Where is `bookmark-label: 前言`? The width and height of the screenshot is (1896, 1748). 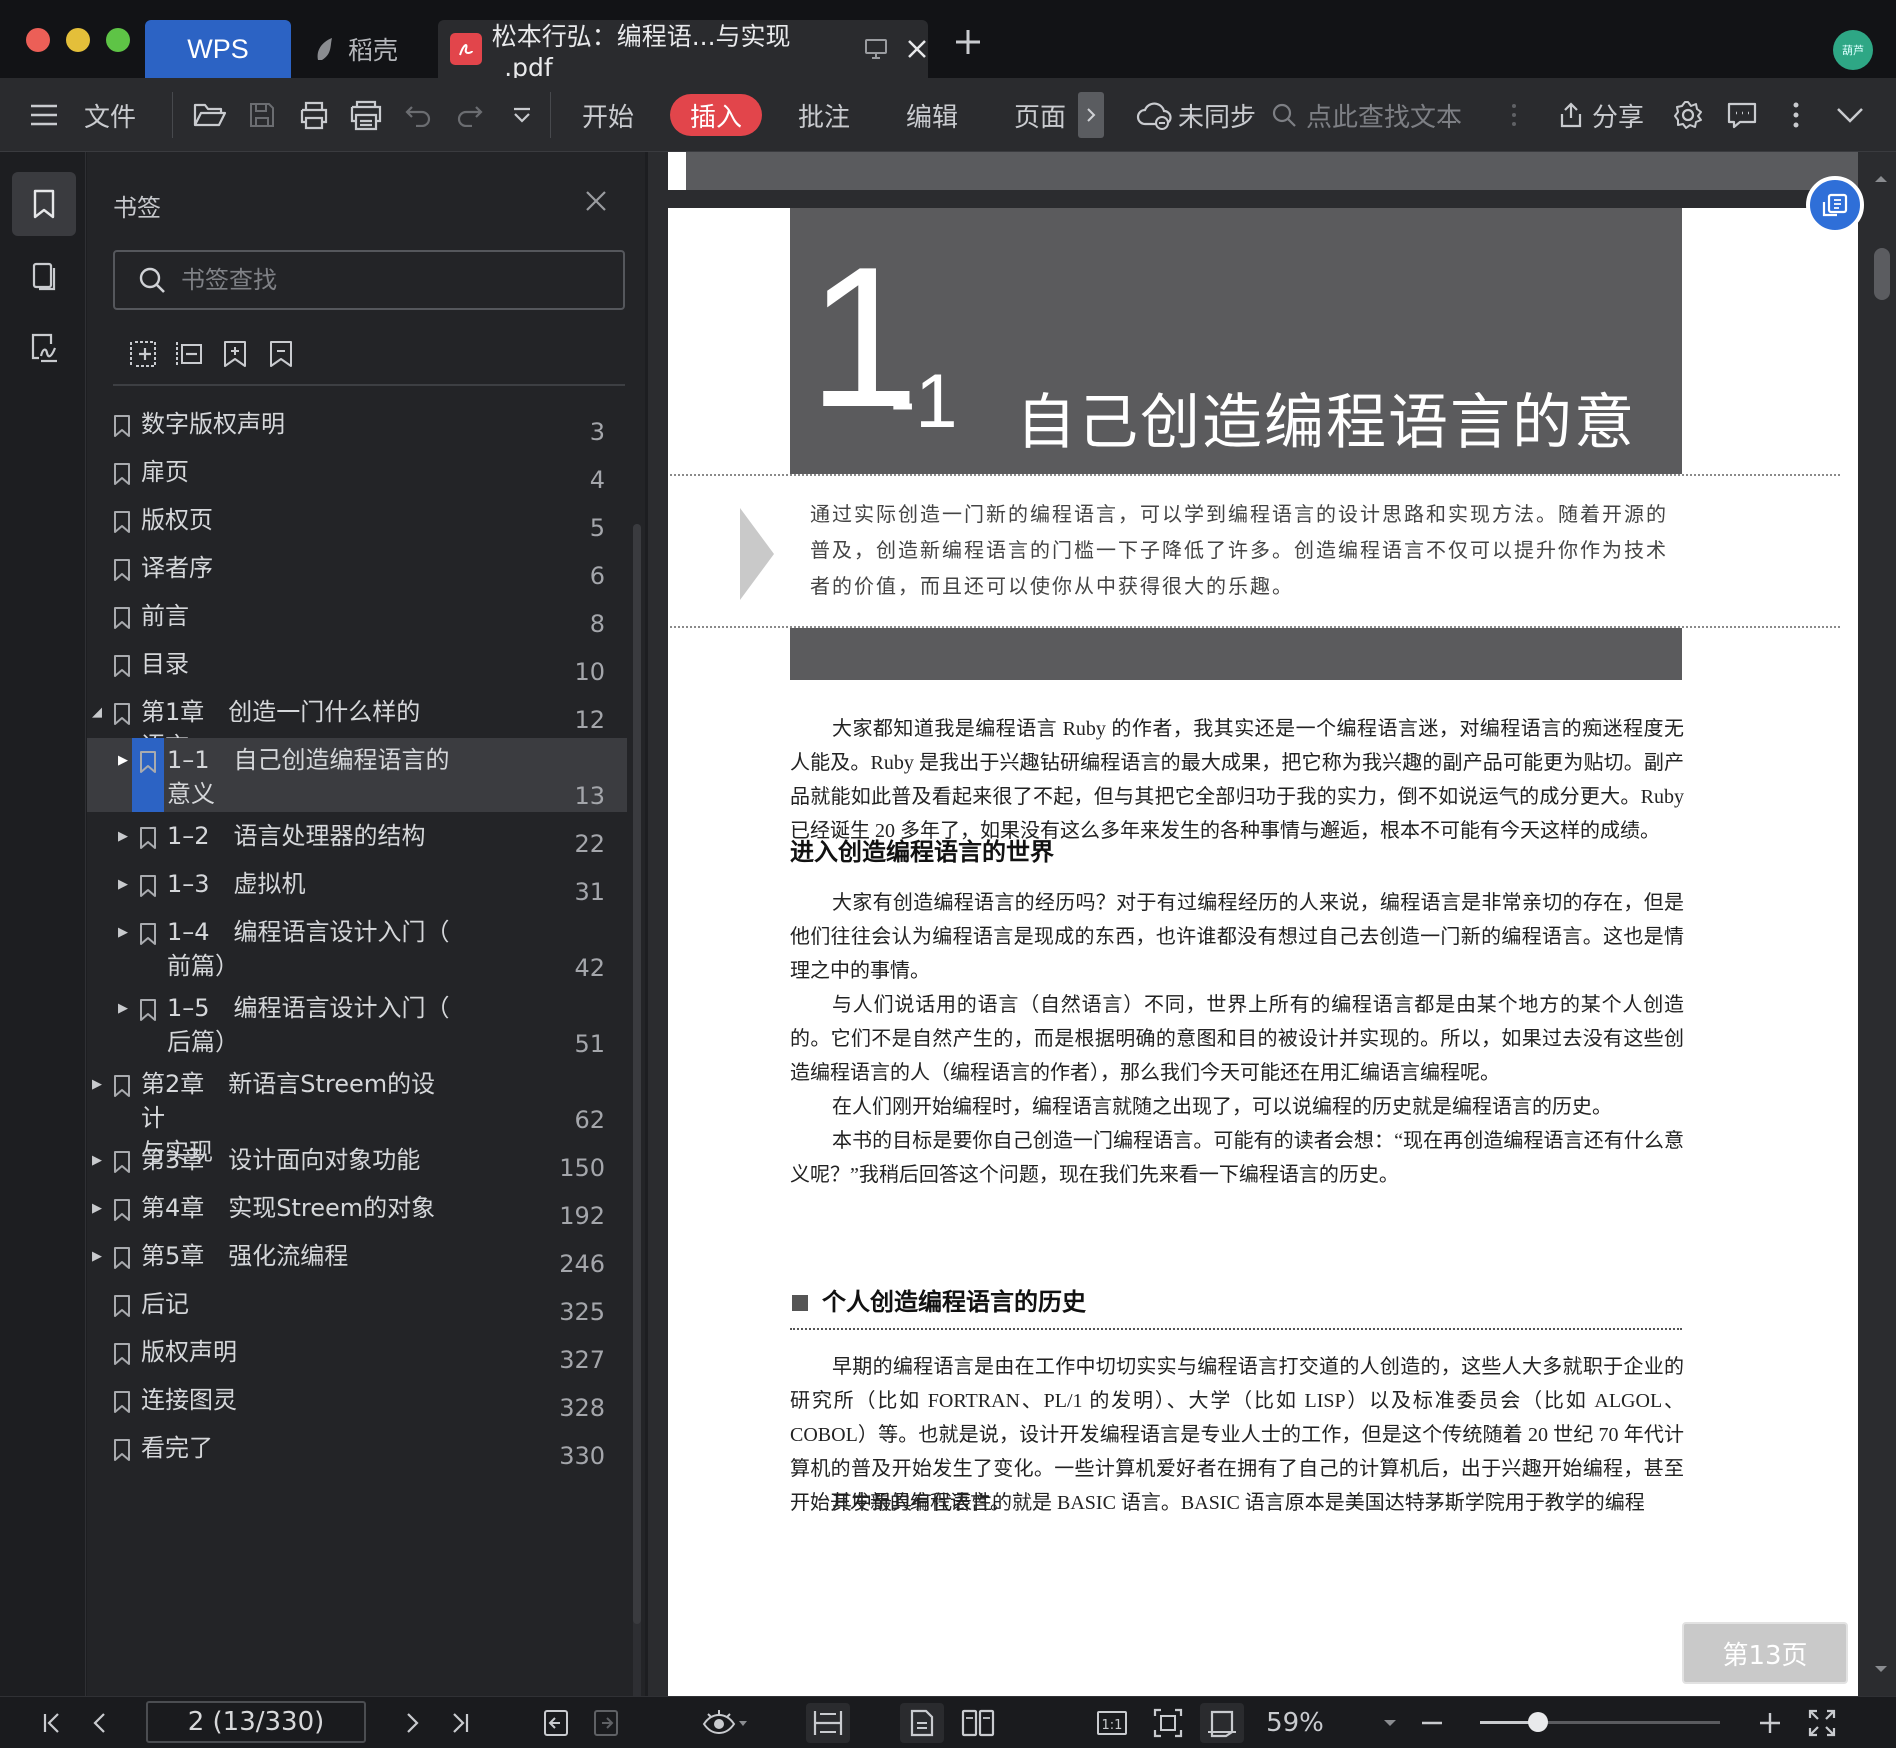 bookmark-label: 前言 is located at coordinates (165, 616).